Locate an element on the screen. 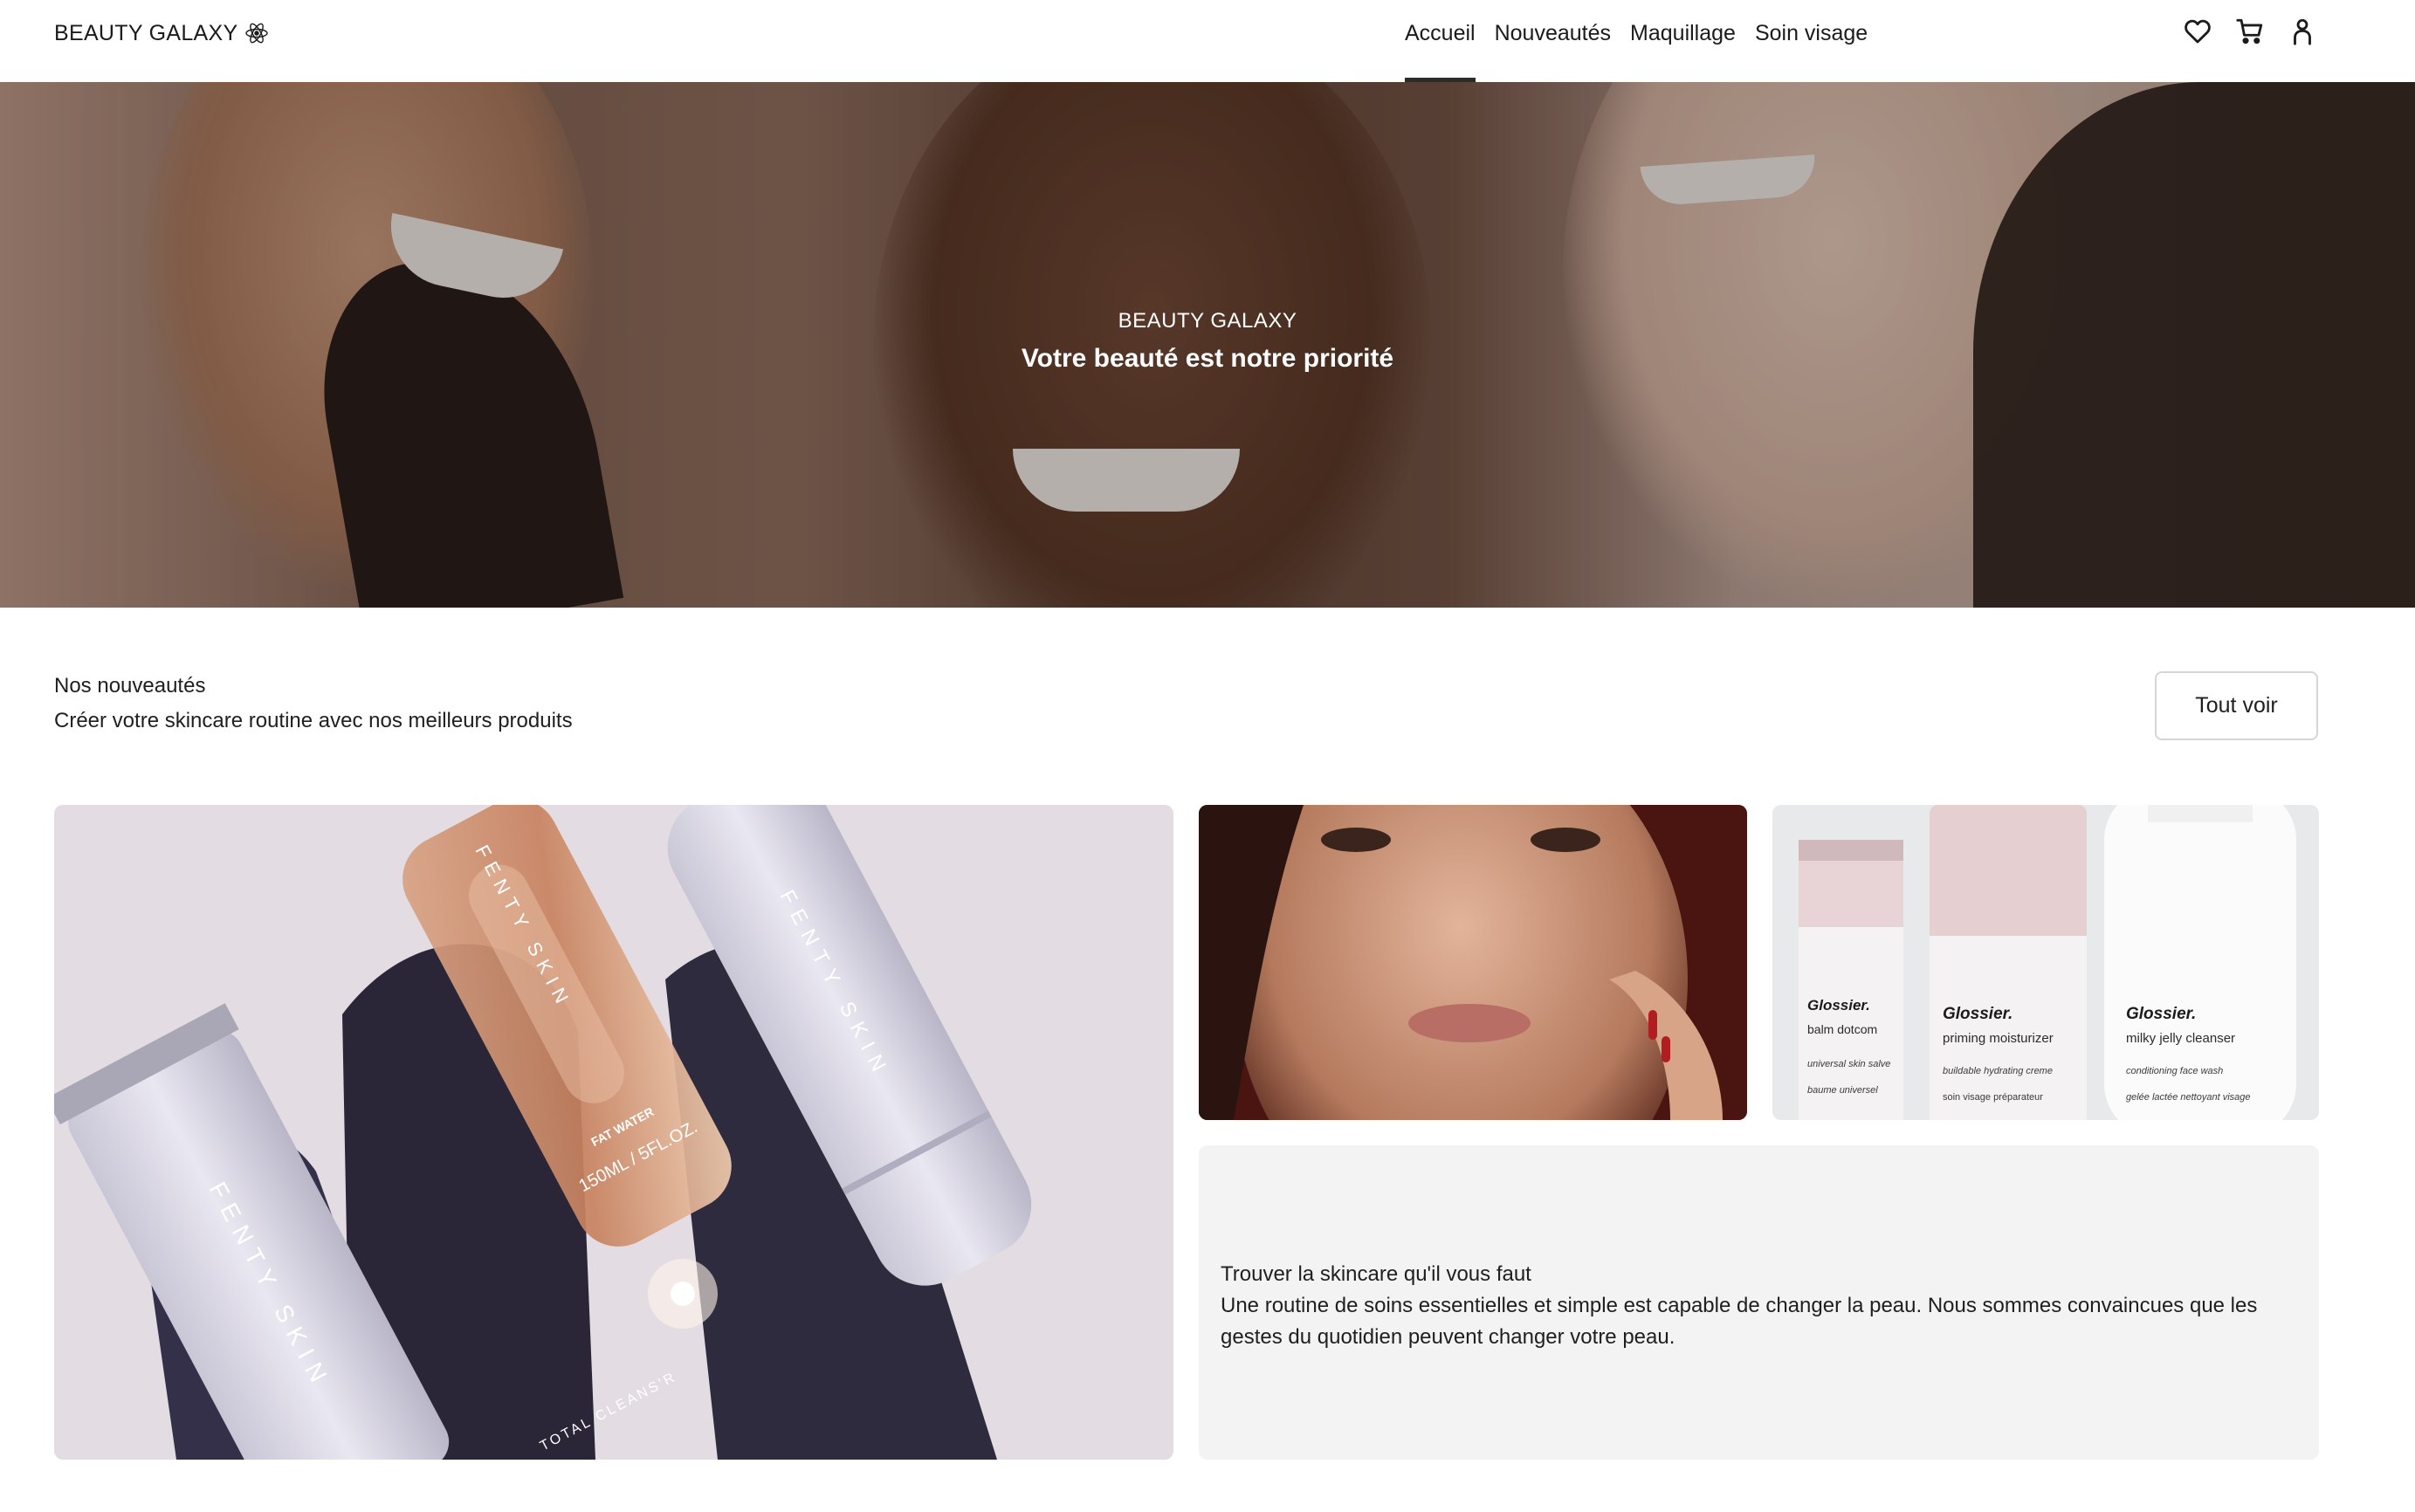 Image resolution: width=2415 pixels, height=1512 pixels. model-face-image is located at coordinates (1473, 962).